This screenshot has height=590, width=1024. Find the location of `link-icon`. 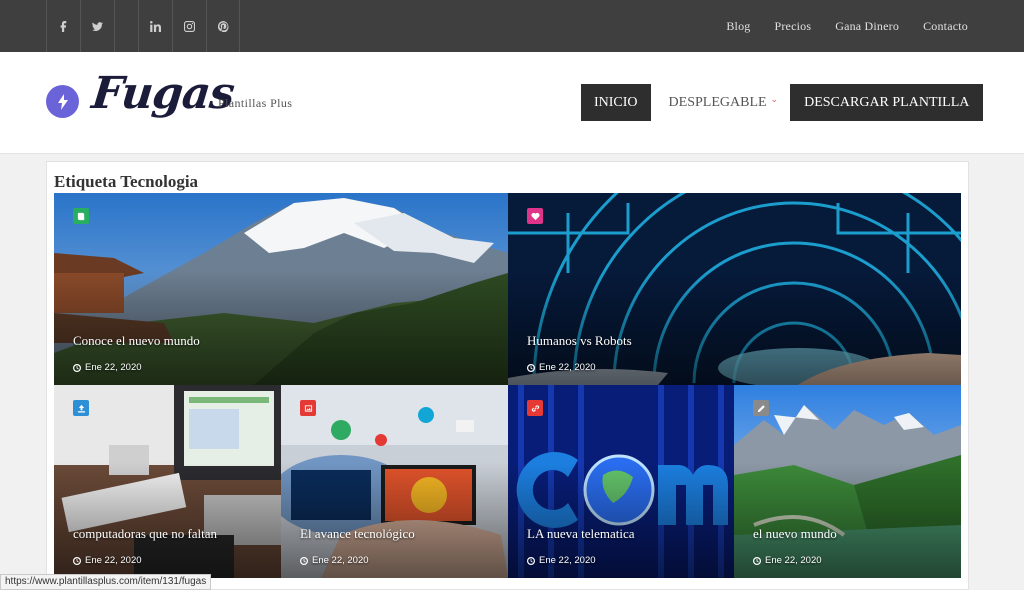

link-icon is located at coordinates (535, 408).